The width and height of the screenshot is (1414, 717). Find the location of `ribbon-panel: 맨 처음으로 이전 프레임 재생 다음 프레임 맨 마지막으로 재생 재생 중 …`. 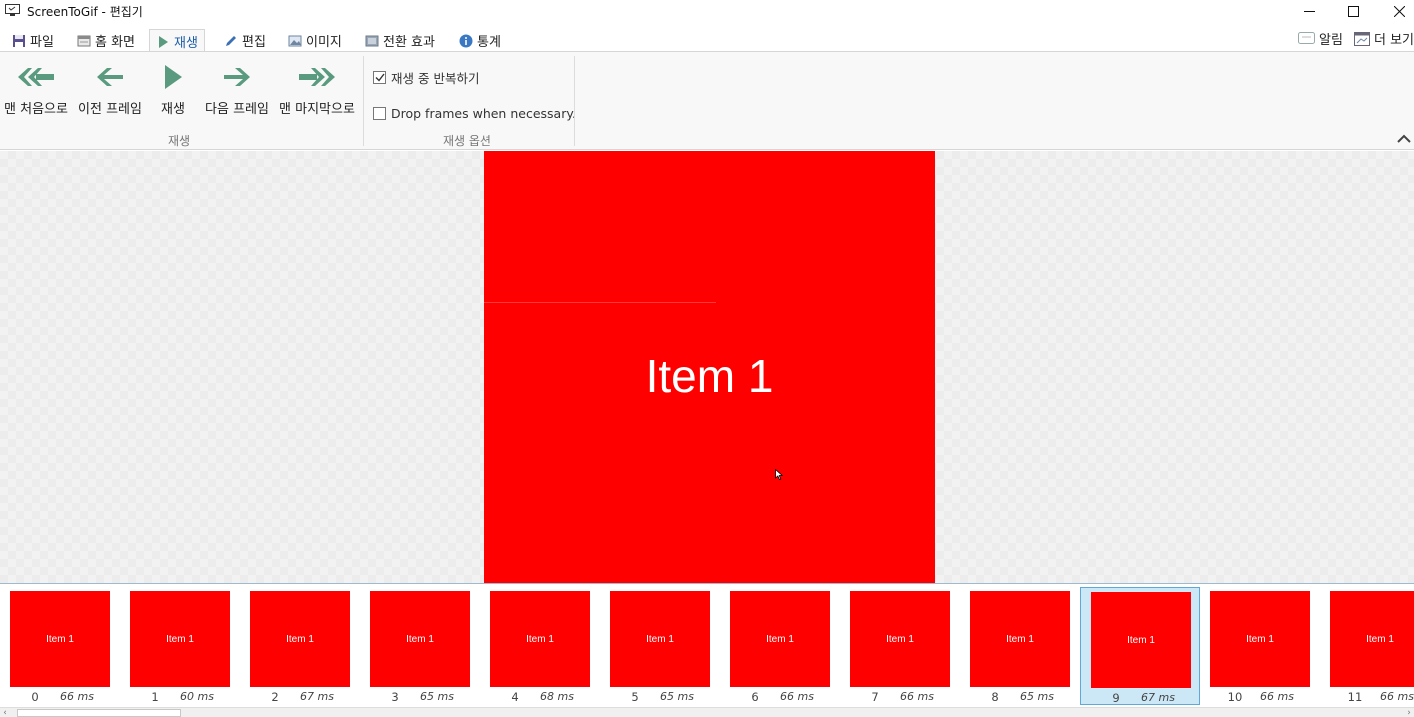

ribbon-panel: 맨 처음으로 이전 프레임 재생 다음 프레임 맨 마지막으로 재생 재생 중 … is located at coordinates (707, 100).